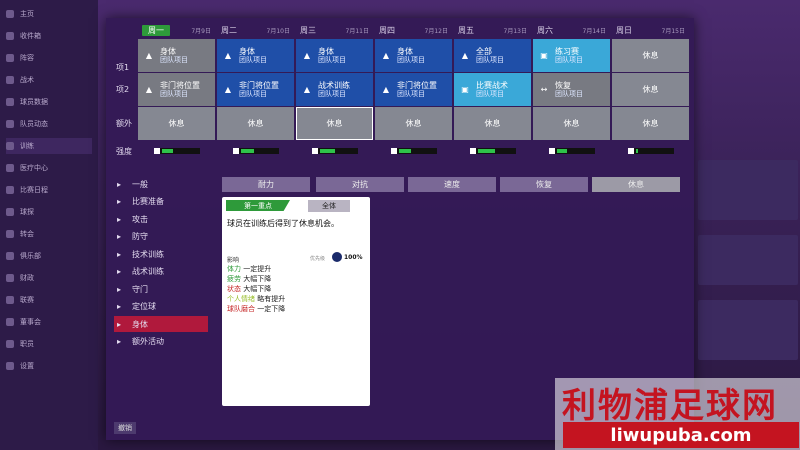  What do you see at coordinates (49, 146) in the screenshot?
I see `sidebar-item: 训练` at bounding box center [49, 146].